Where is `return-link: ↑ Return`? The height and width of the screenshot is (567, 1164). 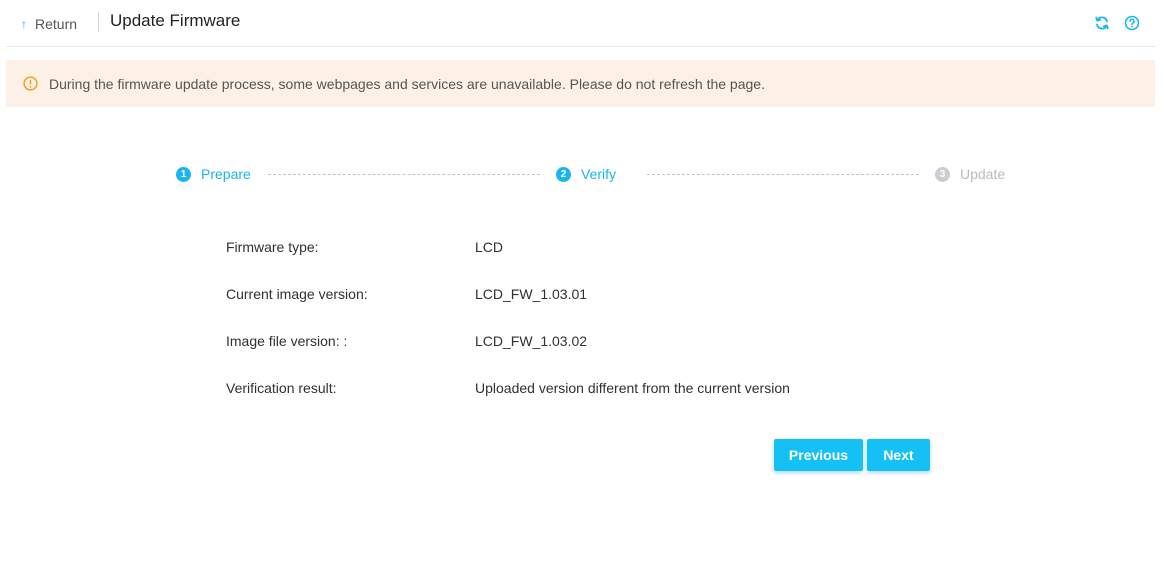 return-link: ↑ Return is located at coordinates (49, 24).